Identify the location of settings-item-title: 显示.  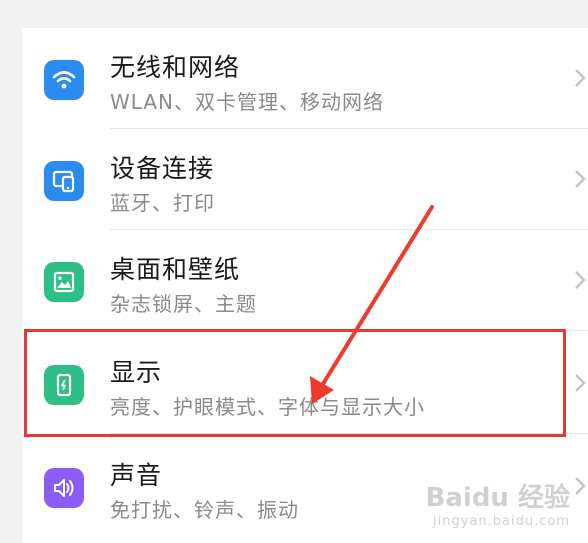
(136, 372).